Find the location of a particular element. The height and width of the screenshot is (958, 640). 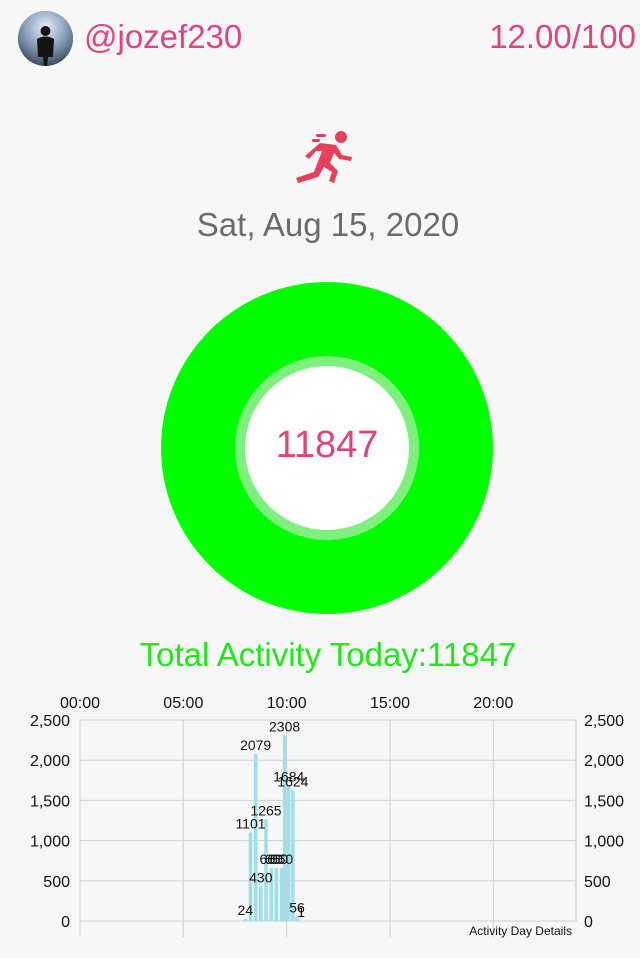

y-tick-label-left: 2,000 is located at coordinates (50, 761).